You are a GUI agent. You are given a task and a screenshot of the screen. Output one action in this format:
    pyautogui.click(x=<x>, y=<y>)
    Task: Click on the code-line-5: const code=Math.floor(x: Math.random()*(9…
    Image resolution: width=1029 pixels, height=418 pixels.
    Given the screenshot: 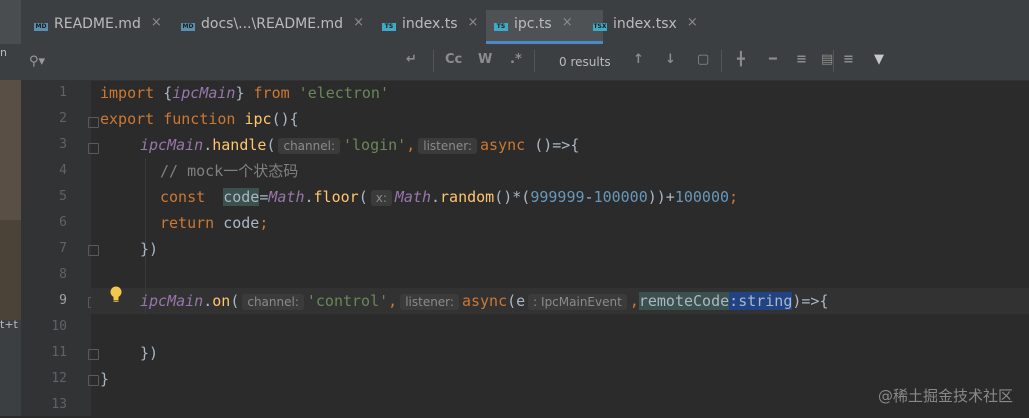 What is the action you would take?
    pyautogui.click(x=449, y=197)
    